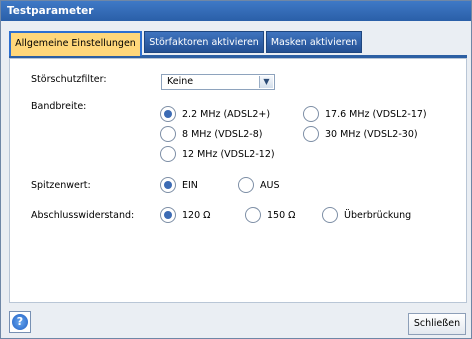 The height and width of the screenshot is (339, 472). Describe the element at coordinates (75, 43) in the screenshot. I see `tab-general-settings: Allgemeine Einstellungen` at that location.